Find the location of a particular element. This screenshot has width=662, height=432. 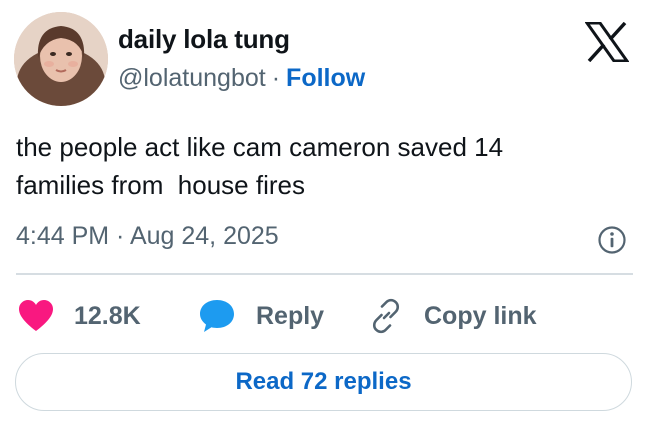

profile-photo-icon is located at coordinates (61, 59).